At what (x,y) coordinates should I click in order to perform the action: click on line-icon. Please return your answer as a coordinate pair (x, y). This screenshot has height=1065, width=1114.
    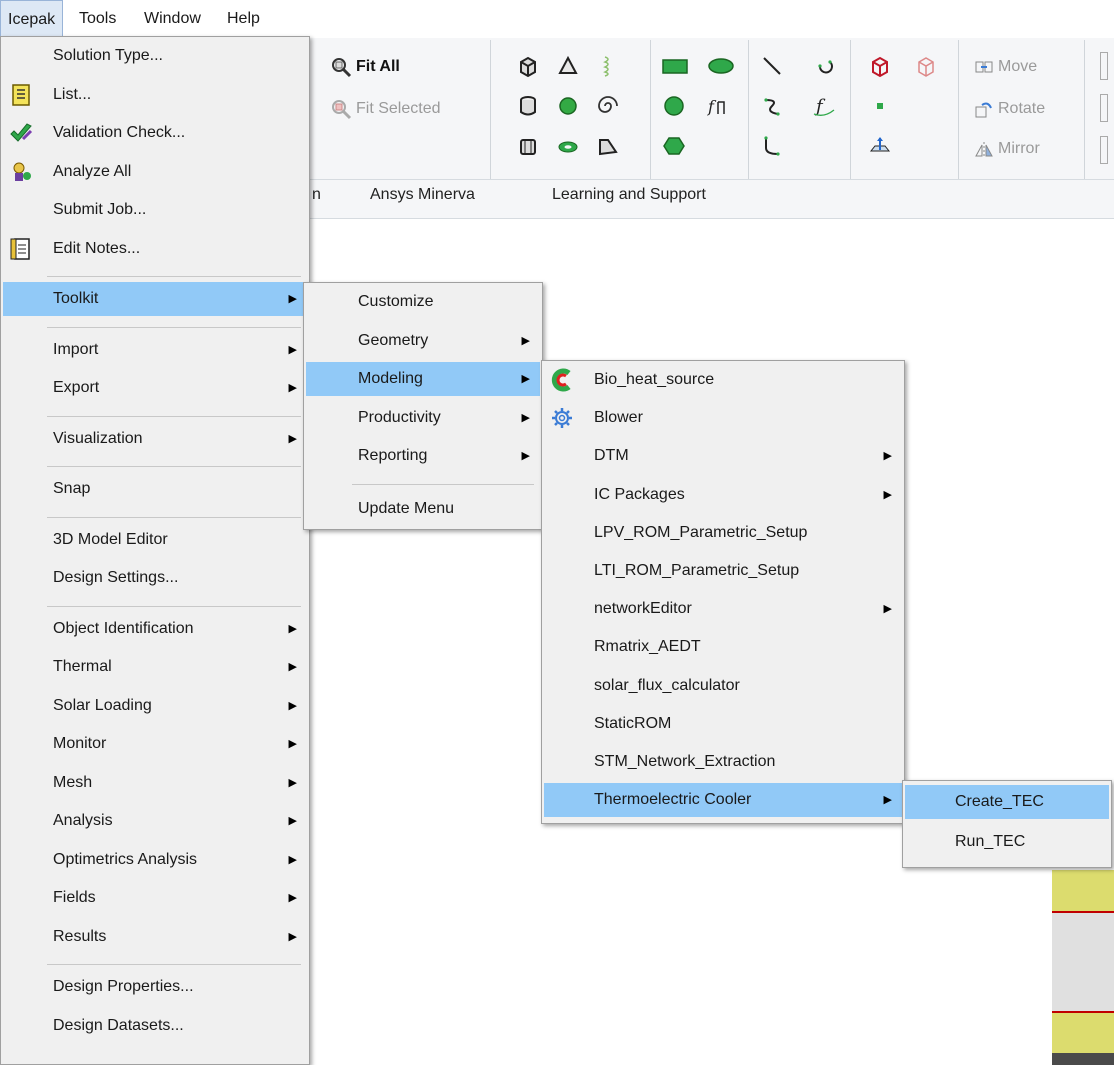
    Looking at the image, I should click on (772, 66).